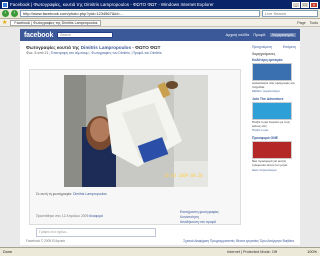 The image size is (320, 256). I want to click on minimize-button: _, so click(296, 4).